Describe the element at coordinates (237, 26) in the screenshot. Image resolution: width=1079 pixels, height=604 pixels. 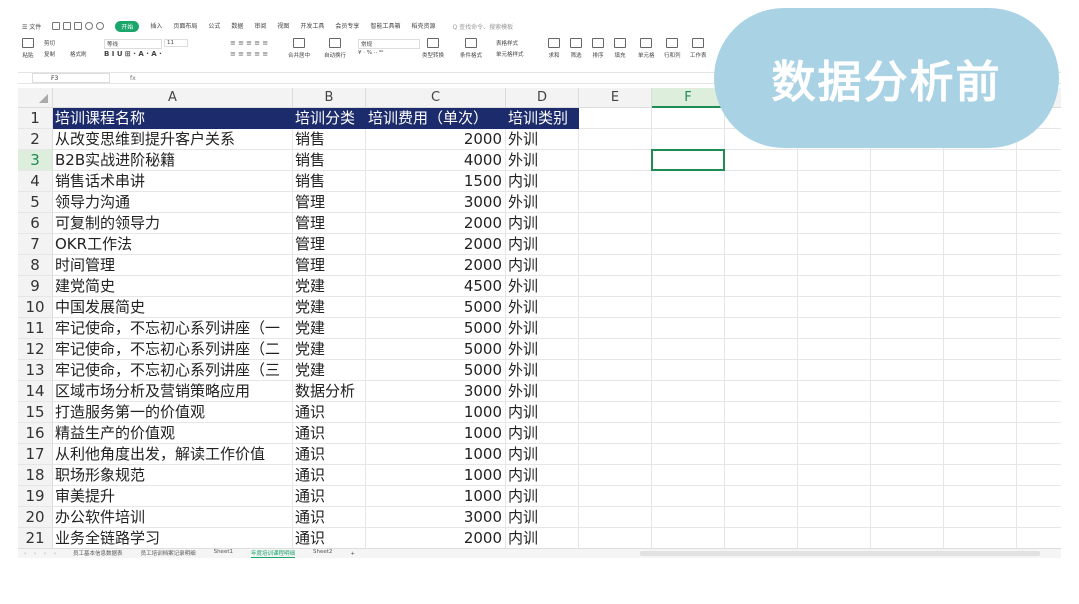
I see `menu-tab: 数据` at that location.